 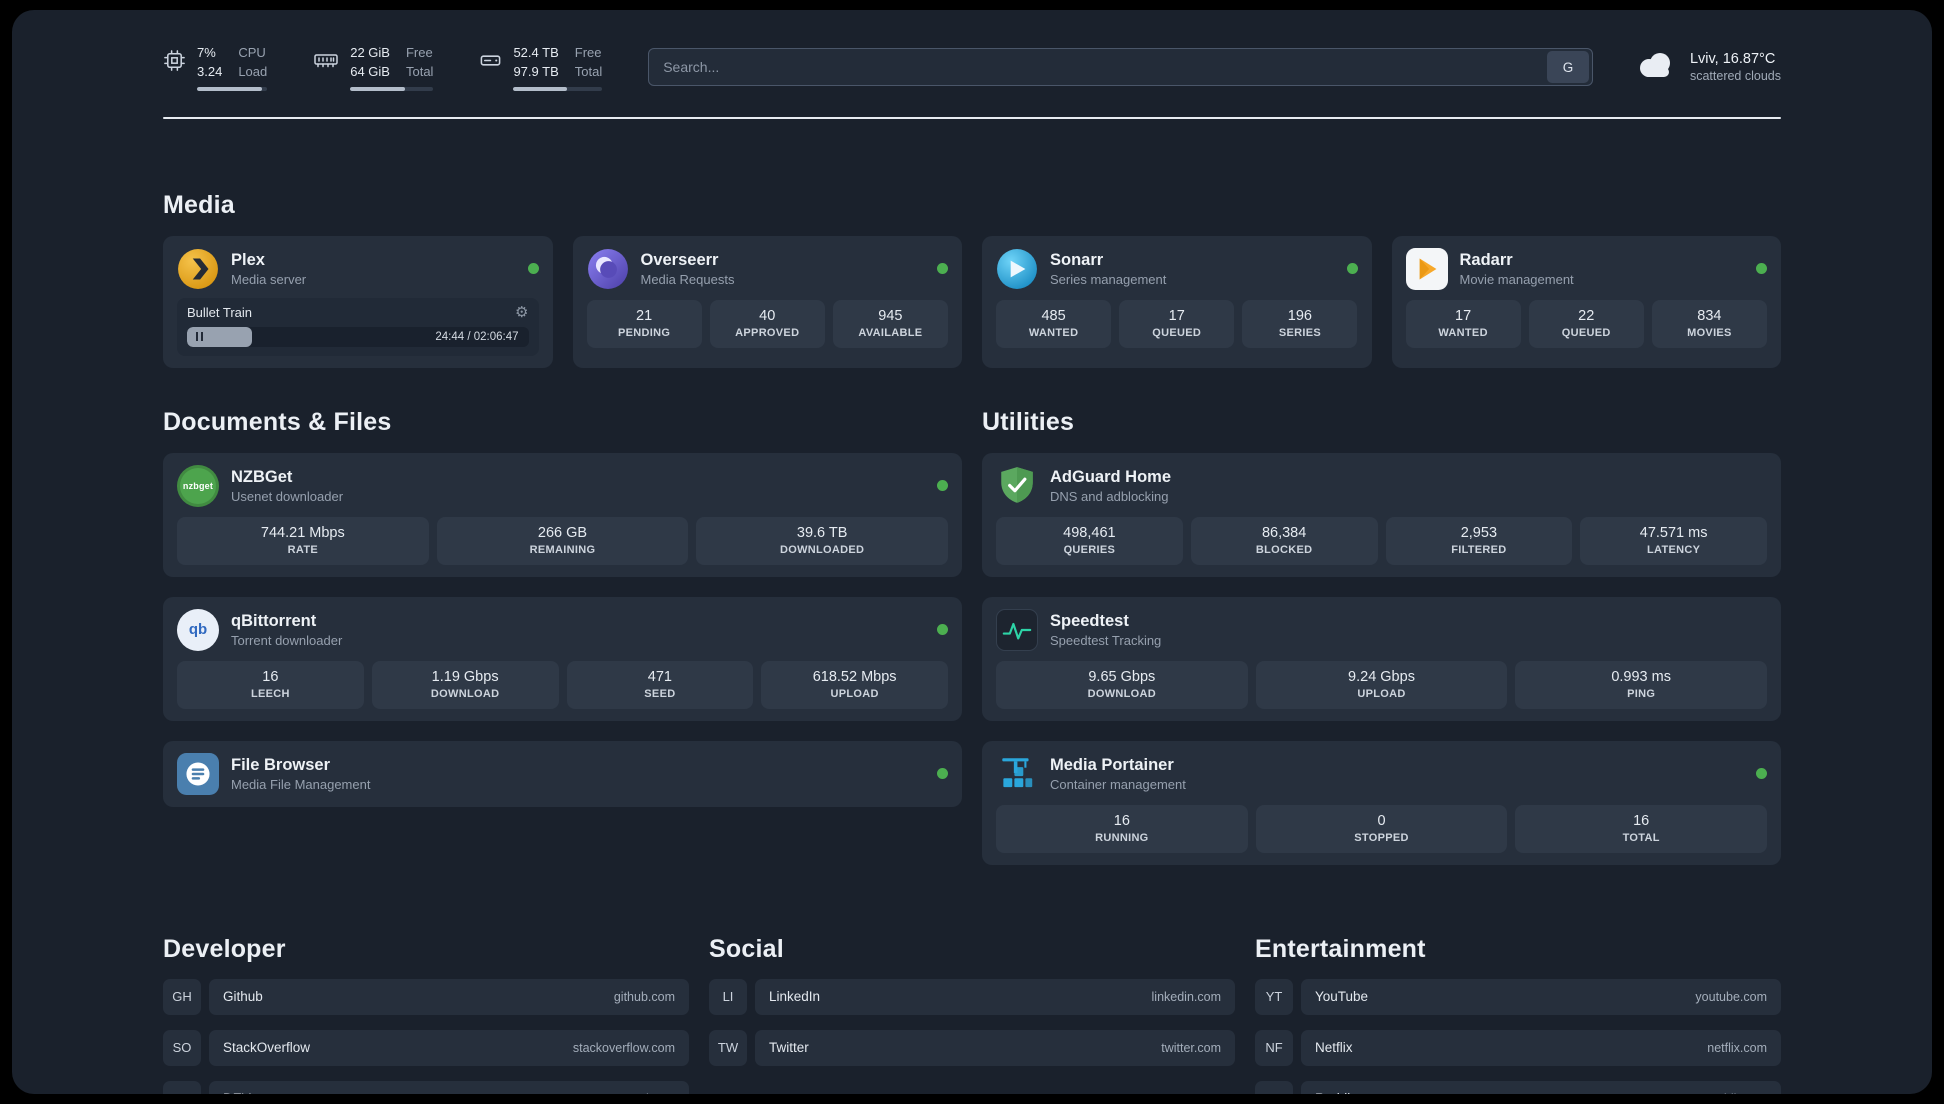 I want to click on service-name: AdGuard Home, so click(x=1111, y=476).